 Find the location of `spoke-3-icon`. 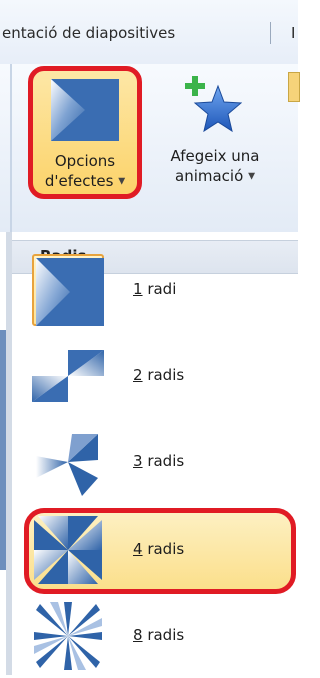

spoke-3-icon is located at coordinates (68, 462).